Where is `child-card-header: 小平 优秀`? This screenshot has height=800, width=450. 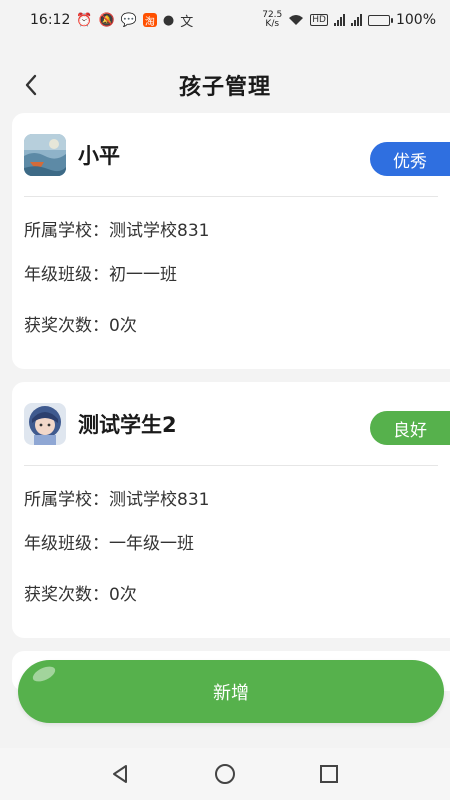
child-card-header: 小平 优秀 is located at coordinates (237, 155).